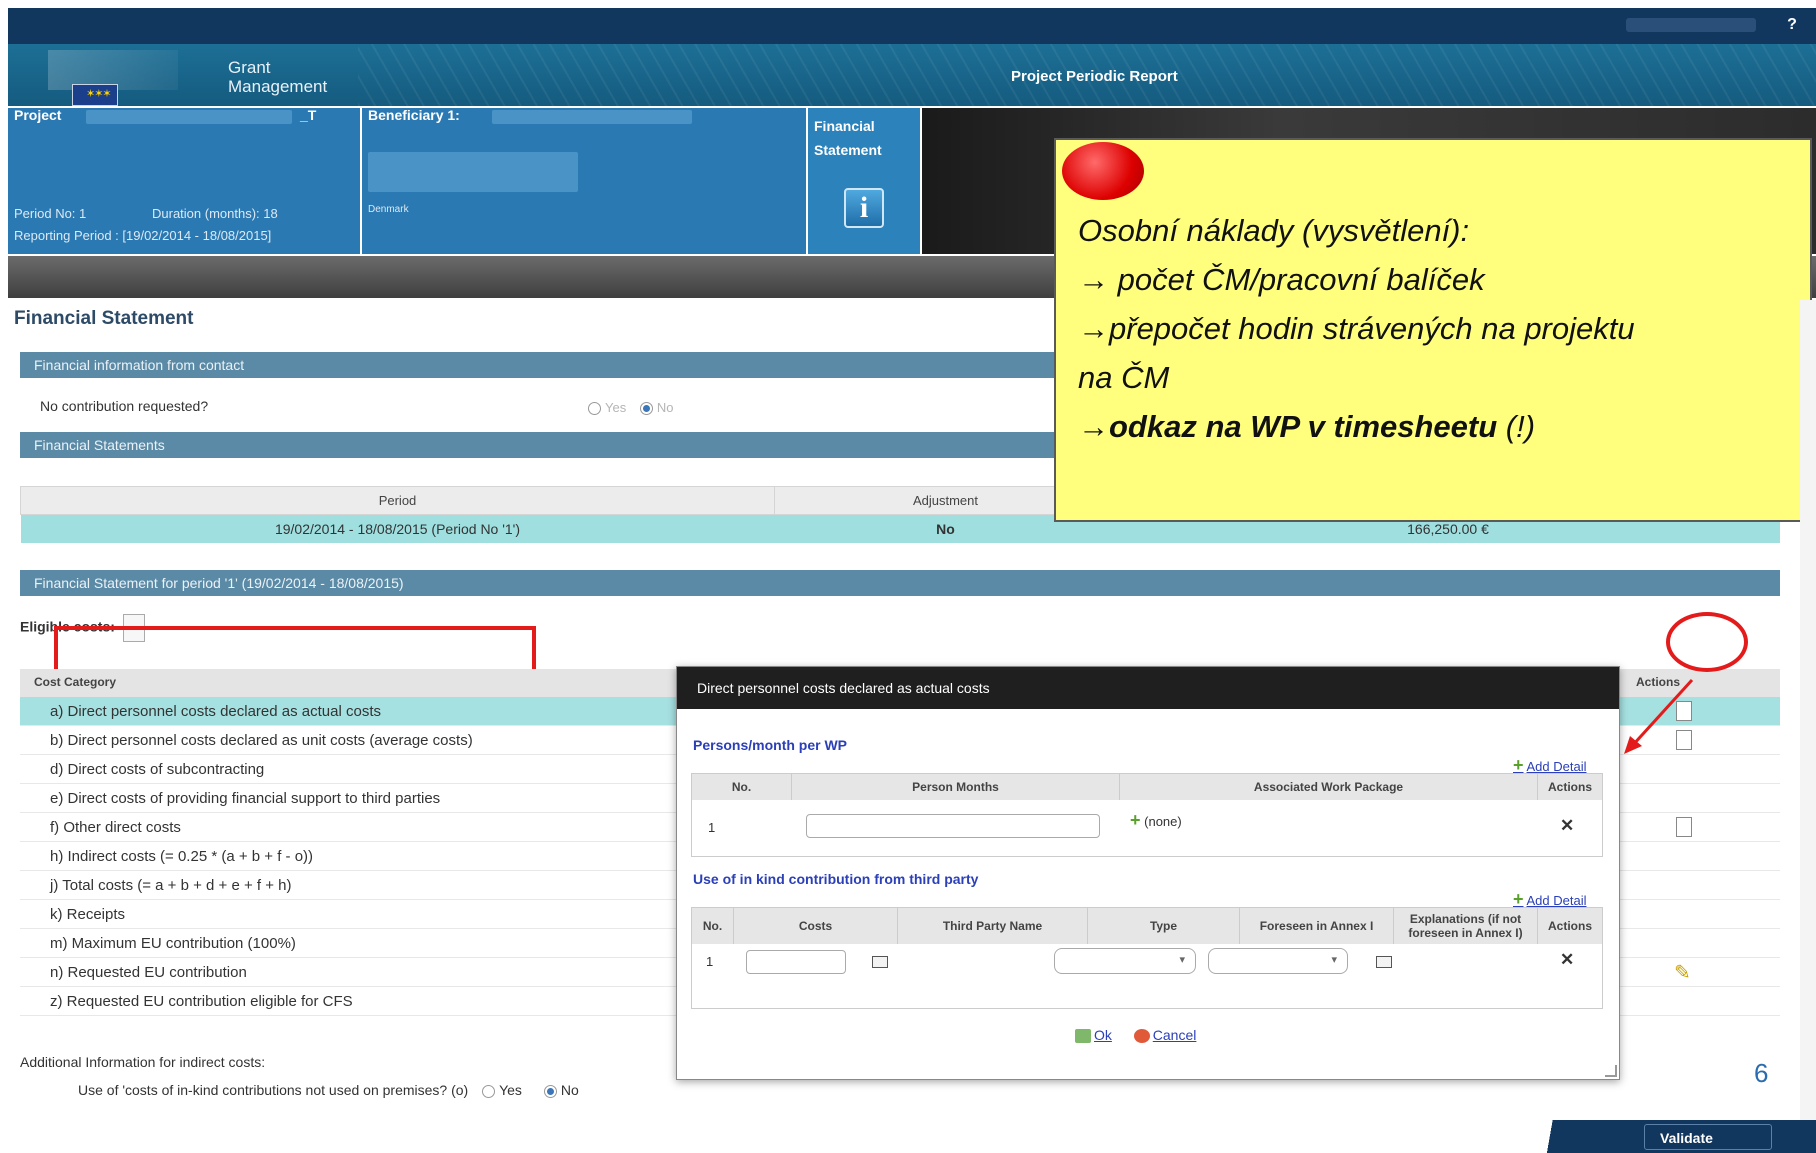 This screenshot has width=1816, height=1153. What do you see at coordinates (1156, 820) in the screenshot?
I see `work-package-select: + (none)` at bounding box center [1156, 820].